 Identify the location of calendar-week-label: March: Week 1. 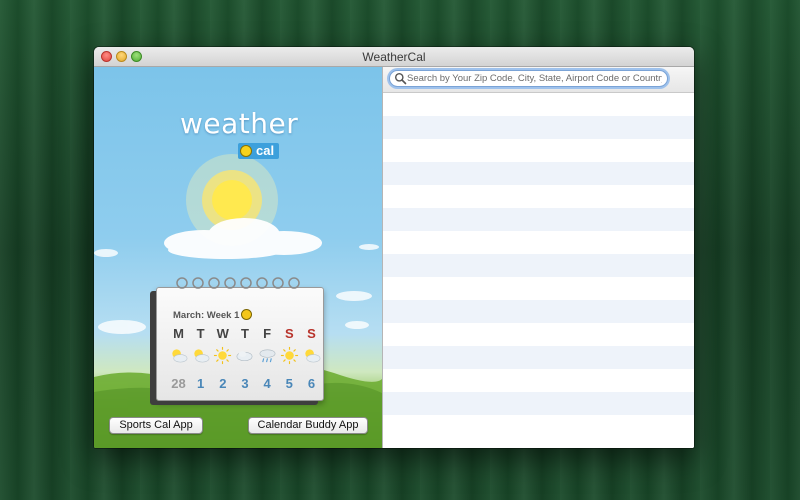
(206, 315).